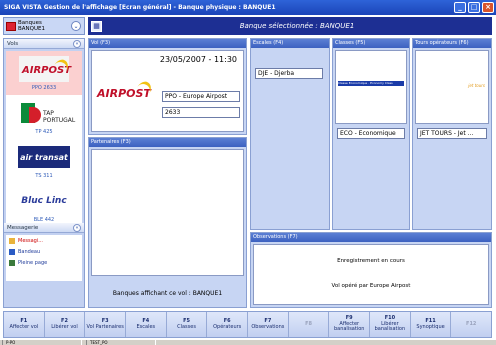 The height and width of the screenshot is (345, 496). I want to click on observation-line: Enregistrement en cours, so click(371, 261).